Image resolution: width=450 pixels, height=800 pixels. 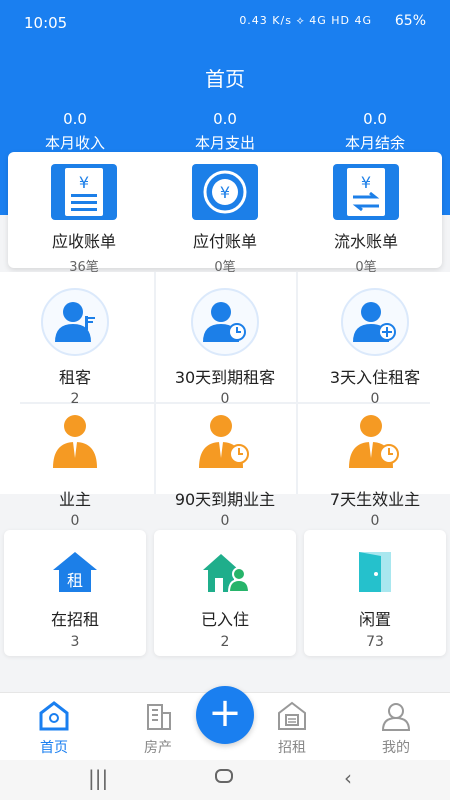 I want to click on tenants-button: 租客 2, so click(x=75, y=347).